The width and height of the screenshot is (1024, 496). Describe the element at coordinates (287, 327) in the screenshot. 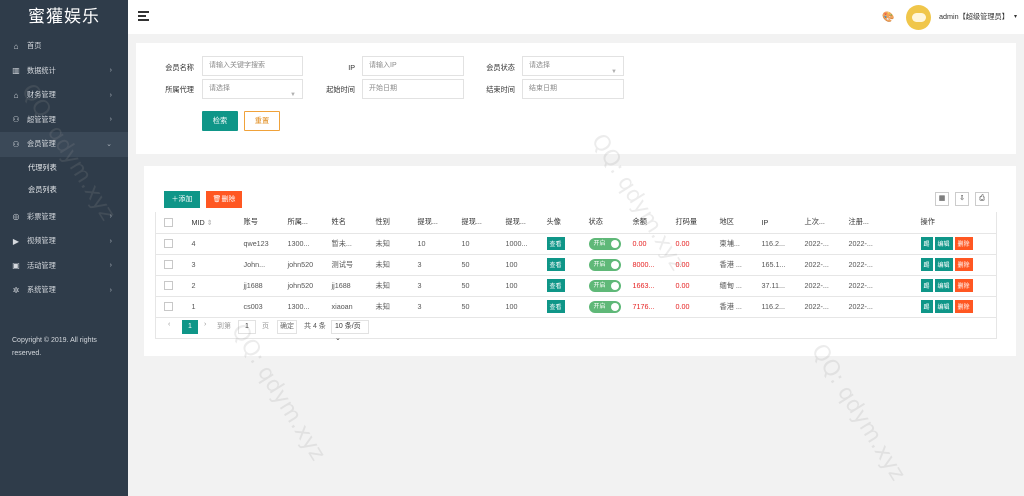

I see `page-confirm-button: 确定` at that location.